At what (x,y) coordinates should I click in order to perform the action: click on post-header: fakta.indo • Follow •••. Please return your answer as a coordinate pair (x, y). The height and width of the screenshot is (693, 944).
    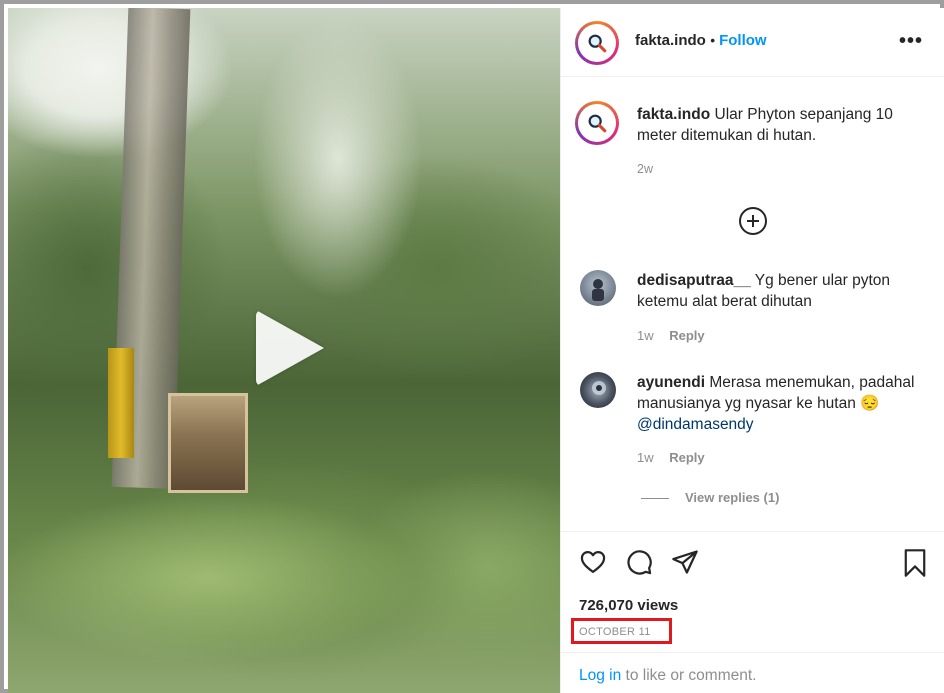
    Looking at the image, I should click on (752, 42).